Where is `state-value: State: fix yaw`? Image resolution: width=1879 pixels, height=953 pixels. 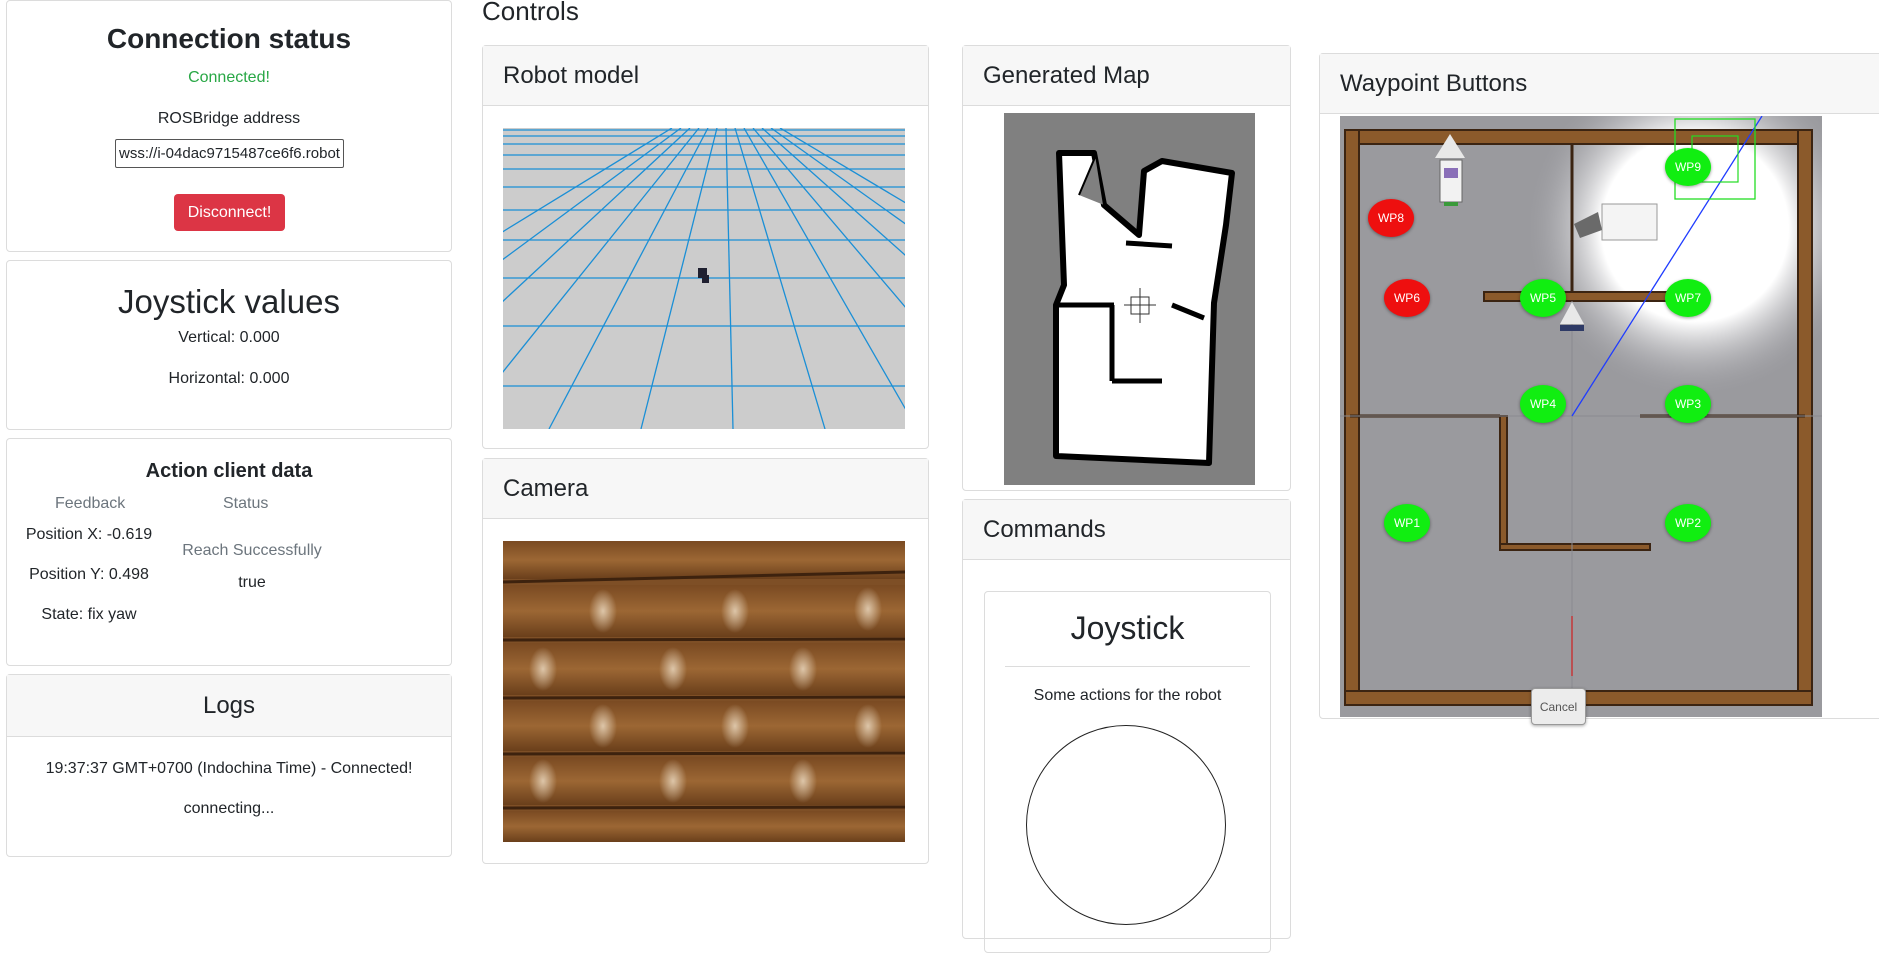 state-value: State: fix yaw is located at coordinates (89, 614).